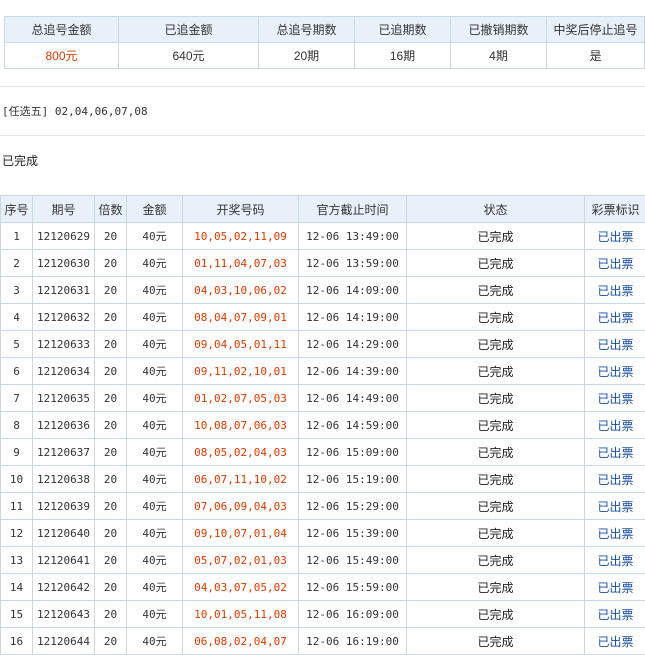 Image resolution: width=645 pixels, height=655 pixels. Describe the element at coordinates (241, 614) in the screenshot. I see `row-draw-numbers: 10,01,05,11,08` at that location.